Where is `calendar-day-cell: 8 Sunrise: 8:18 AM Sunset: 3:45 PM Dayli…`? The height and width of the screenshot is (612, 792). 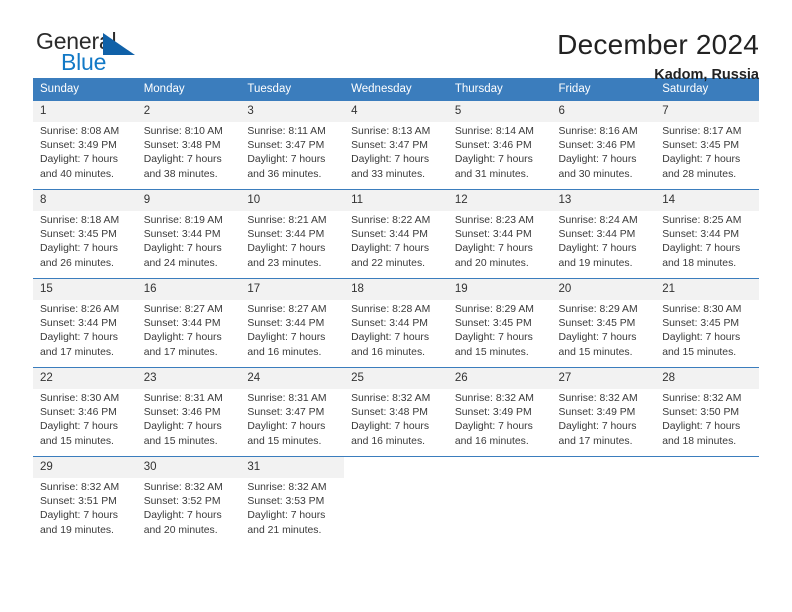
calendar-day-cell: 8 Sunrise: 8:18 AM Sunset: 3:45 PM Dayli… is located at coordinates (85, 234).